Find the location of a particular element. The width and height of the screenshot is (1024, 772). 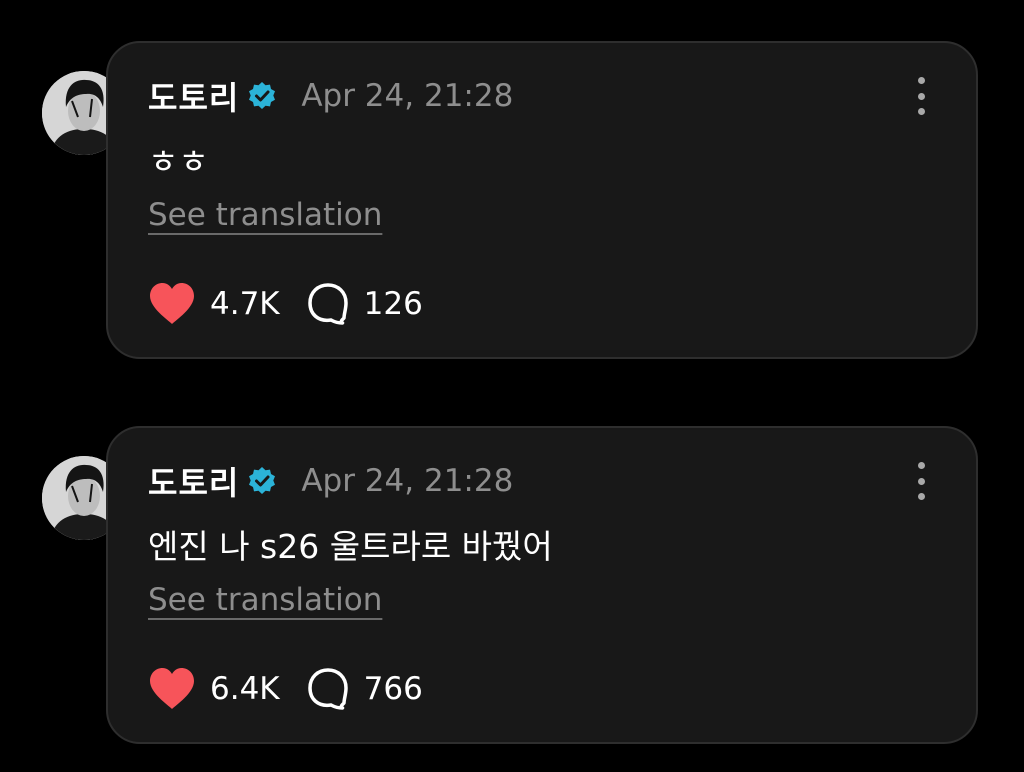

post-actions: 4.7K 126 is located at coordinates (285, 304).